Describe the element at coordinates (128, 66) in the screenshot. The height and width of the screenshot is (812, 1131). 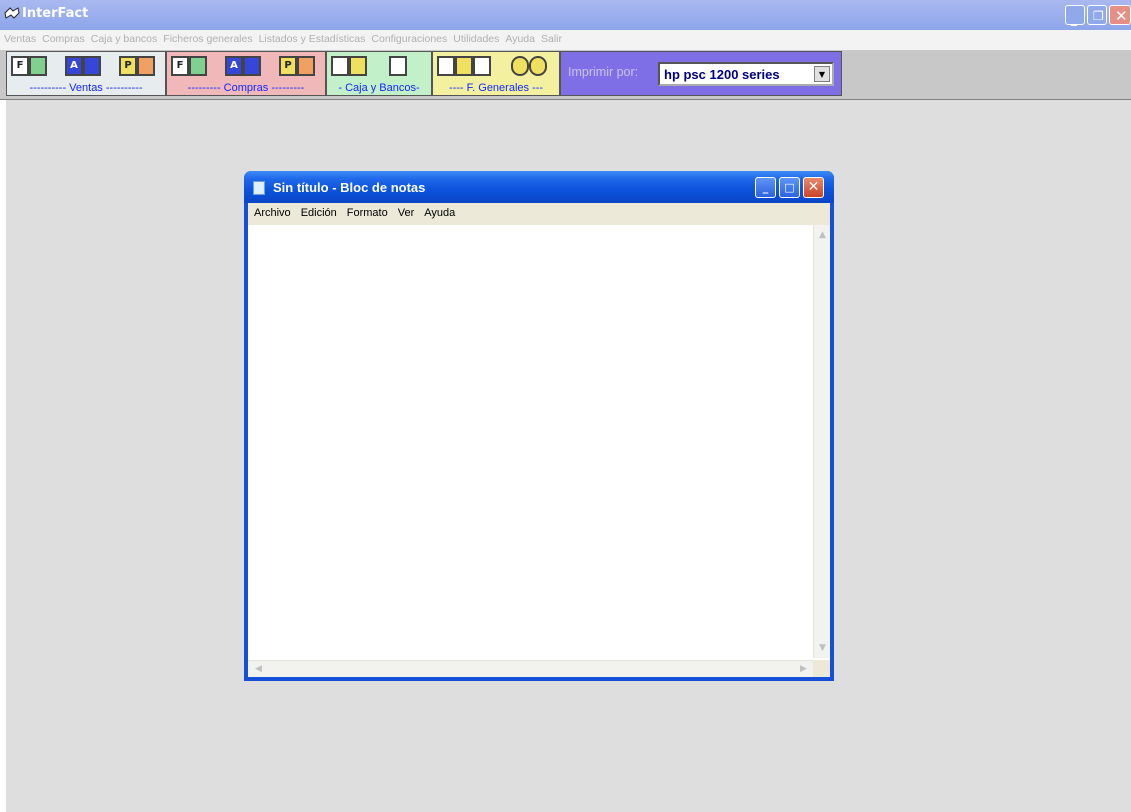
I see `ventas-presupuesto-button: P` at that location.